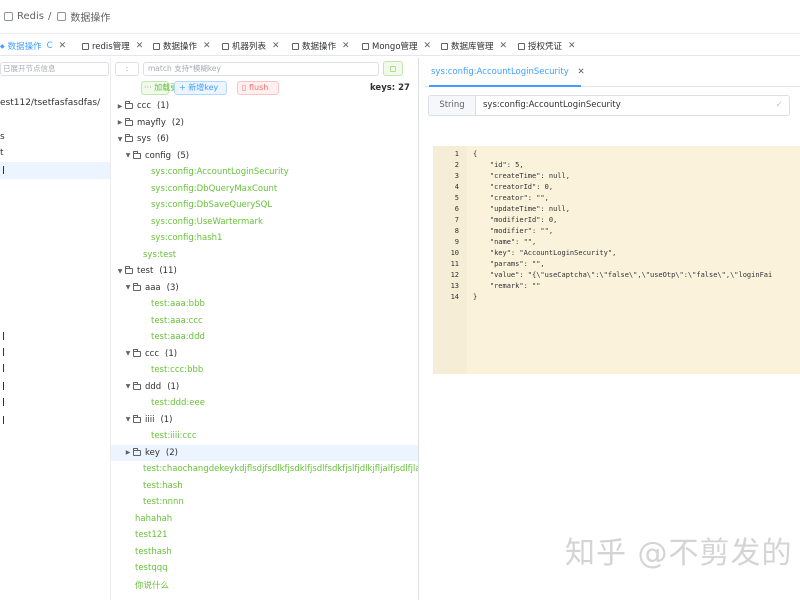 The width and height of the screenshot is (800, 600). Describe the element at coordinates (513, 231) in the screenshot. I see `code-line: "modifier": "",` at that location.